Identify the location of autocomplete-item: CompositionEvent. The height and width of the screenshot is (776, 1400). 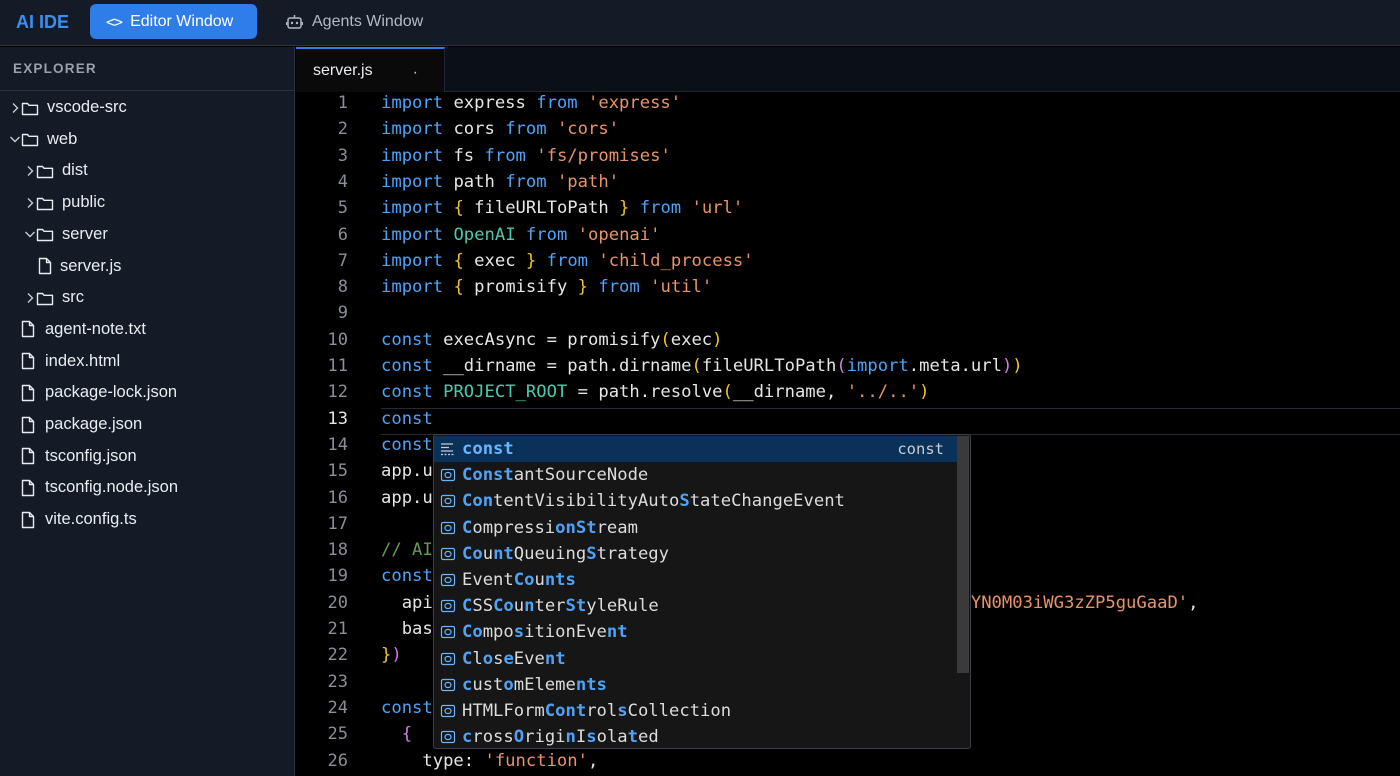
(695, 632).